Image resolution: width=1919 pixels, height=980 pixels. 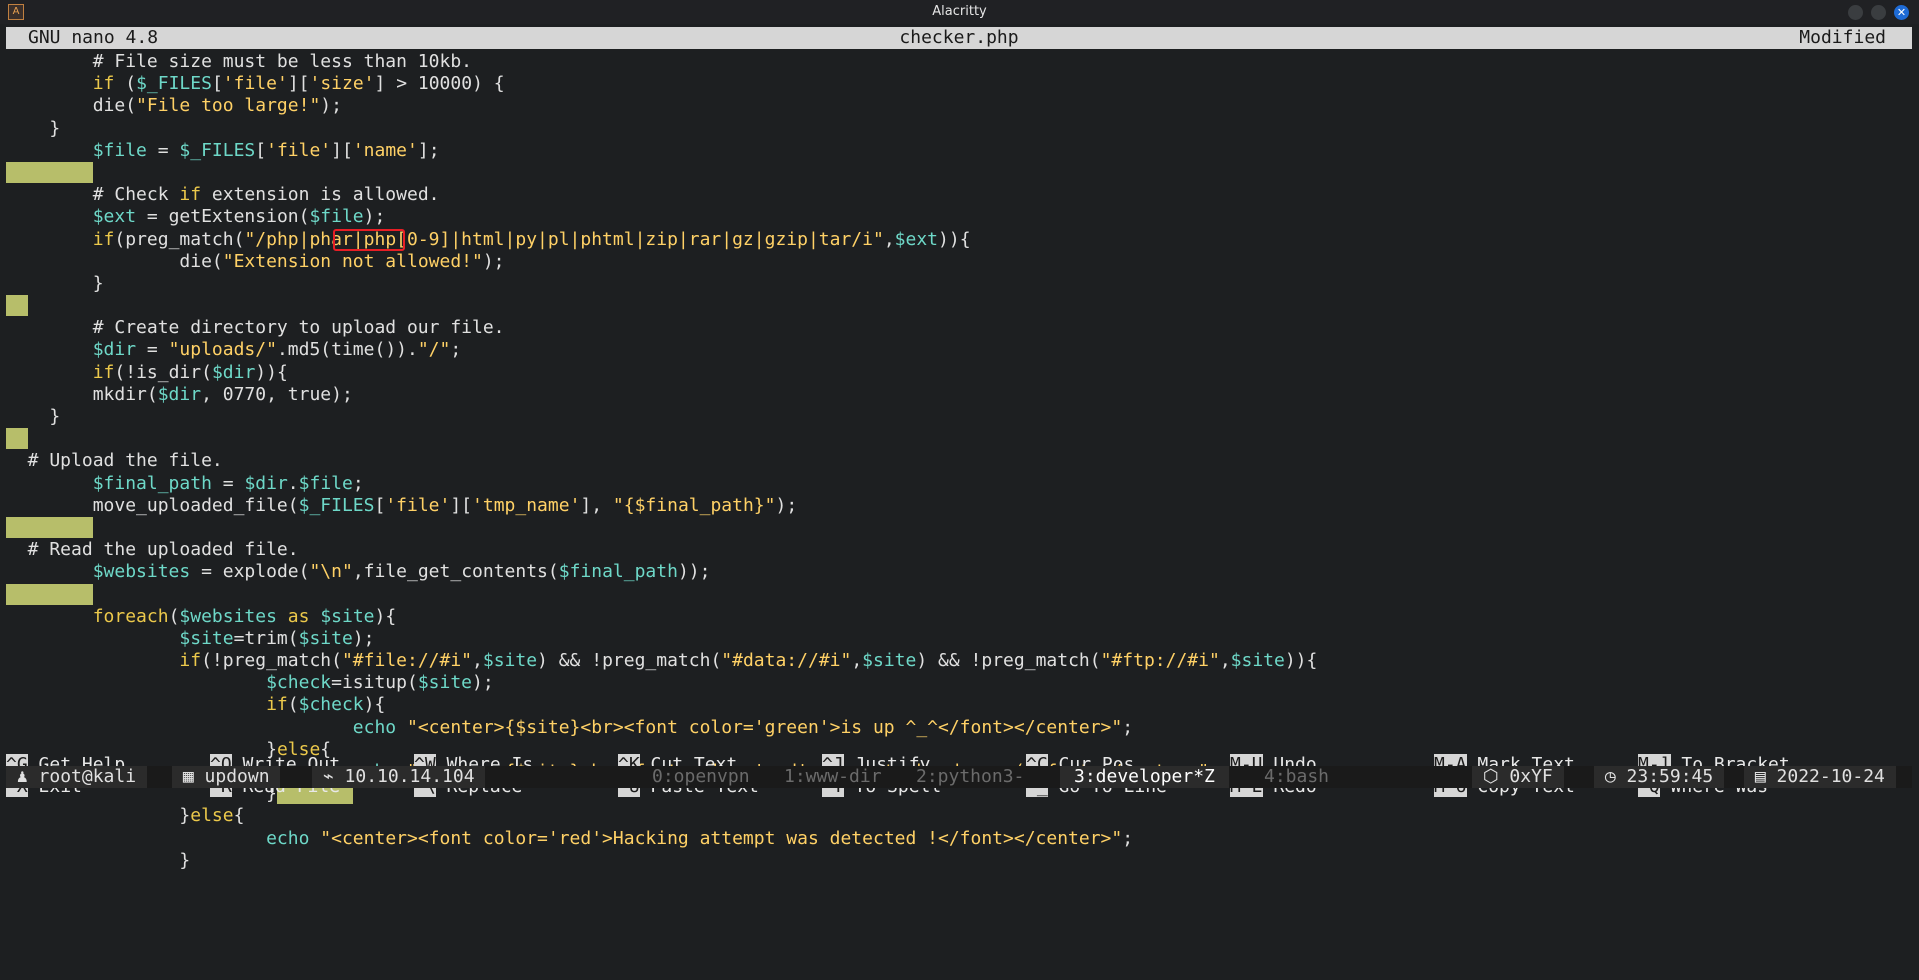 What do you see at coordinates (959, 550) in the screenshot?
I see `code-line: # Read the uploaded file.` at bounding box center [959, 550].